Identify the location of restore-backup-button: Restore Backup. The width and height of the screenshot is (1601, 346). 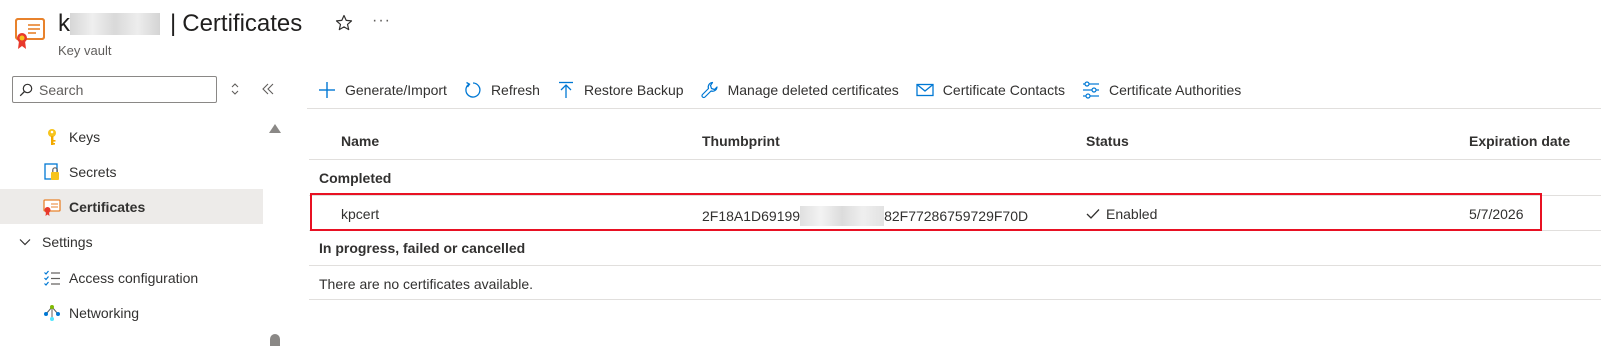
(620, 90).